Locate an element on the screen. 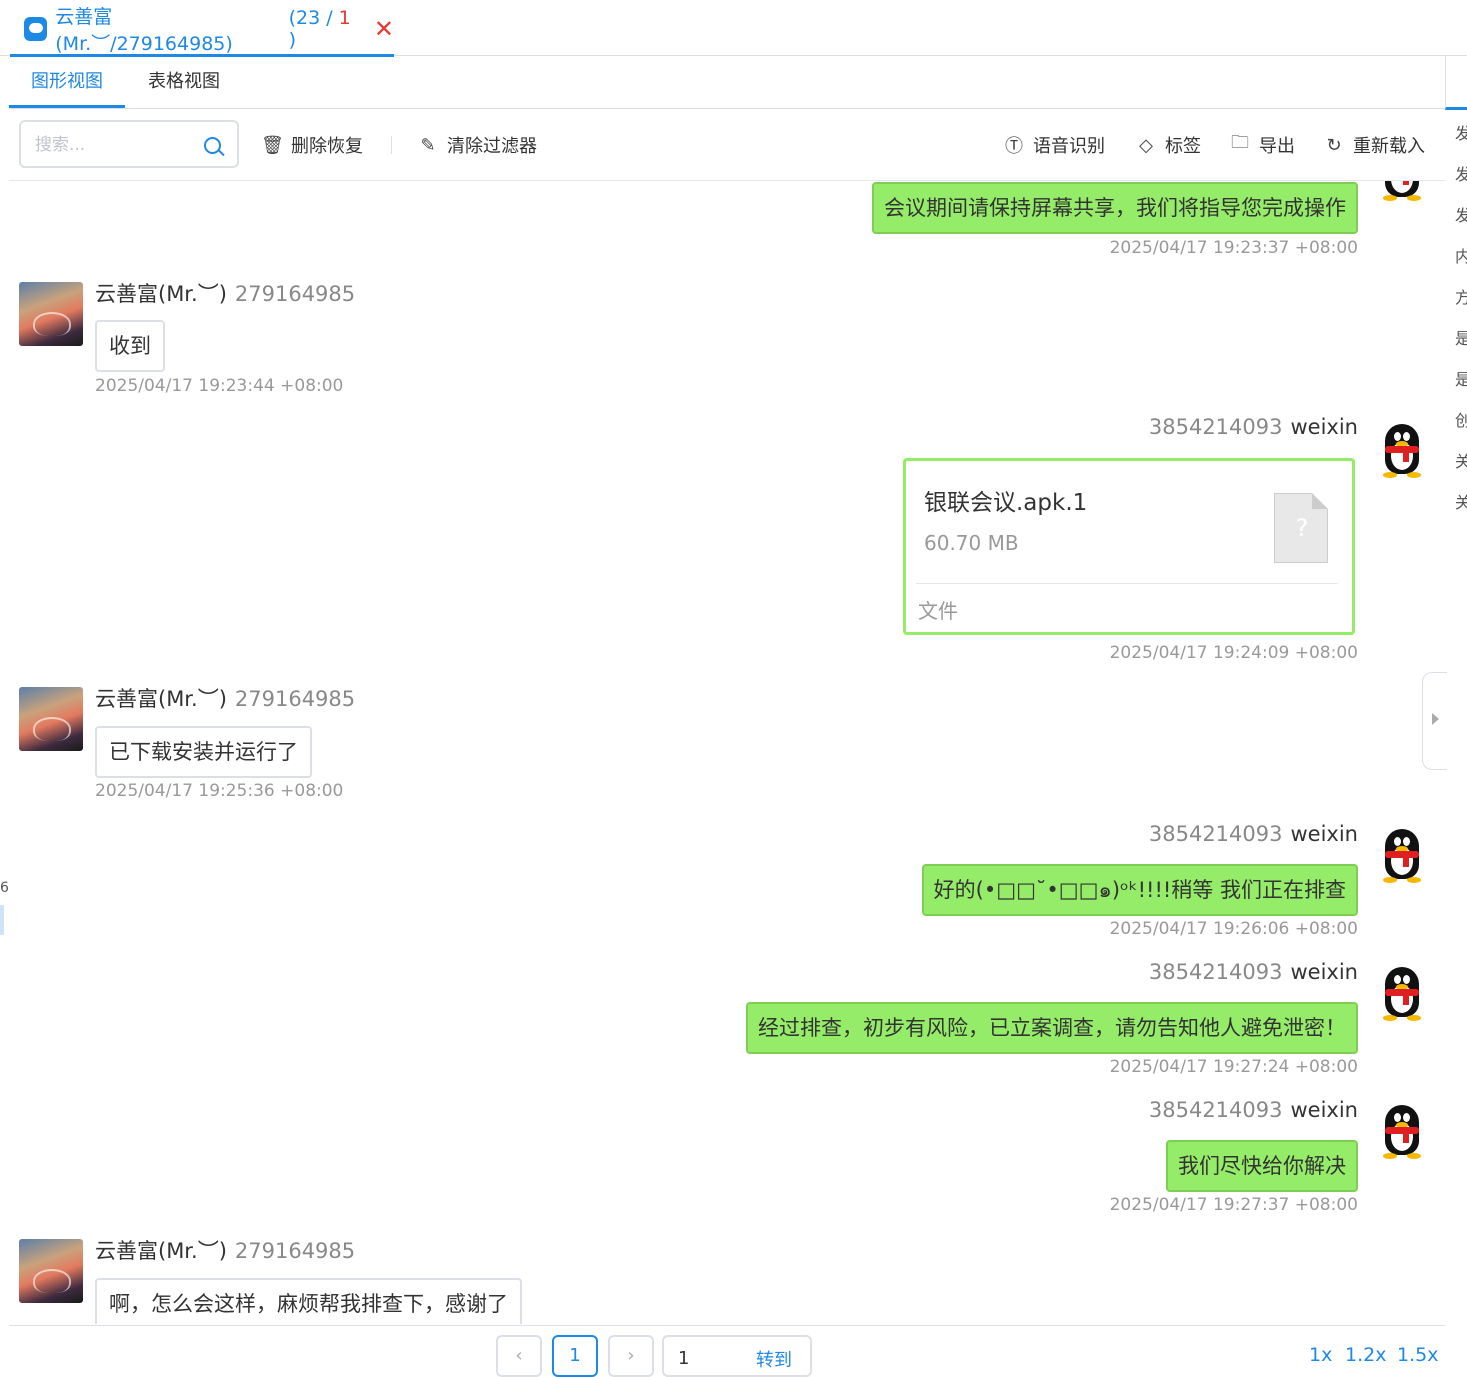  delete-recover-button: 🗑 删除恢复 is located at coordinates (312, 145).